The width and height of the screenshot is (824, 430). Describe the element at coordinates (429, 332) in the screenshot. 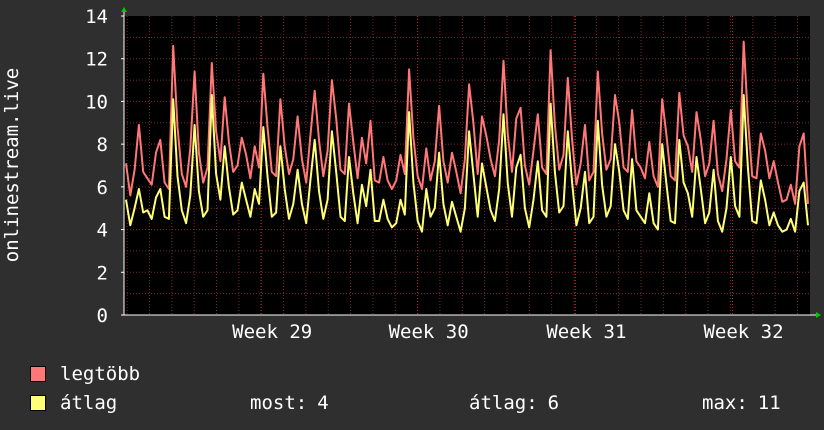

I see `x-tick-label: Week 30` at that location.